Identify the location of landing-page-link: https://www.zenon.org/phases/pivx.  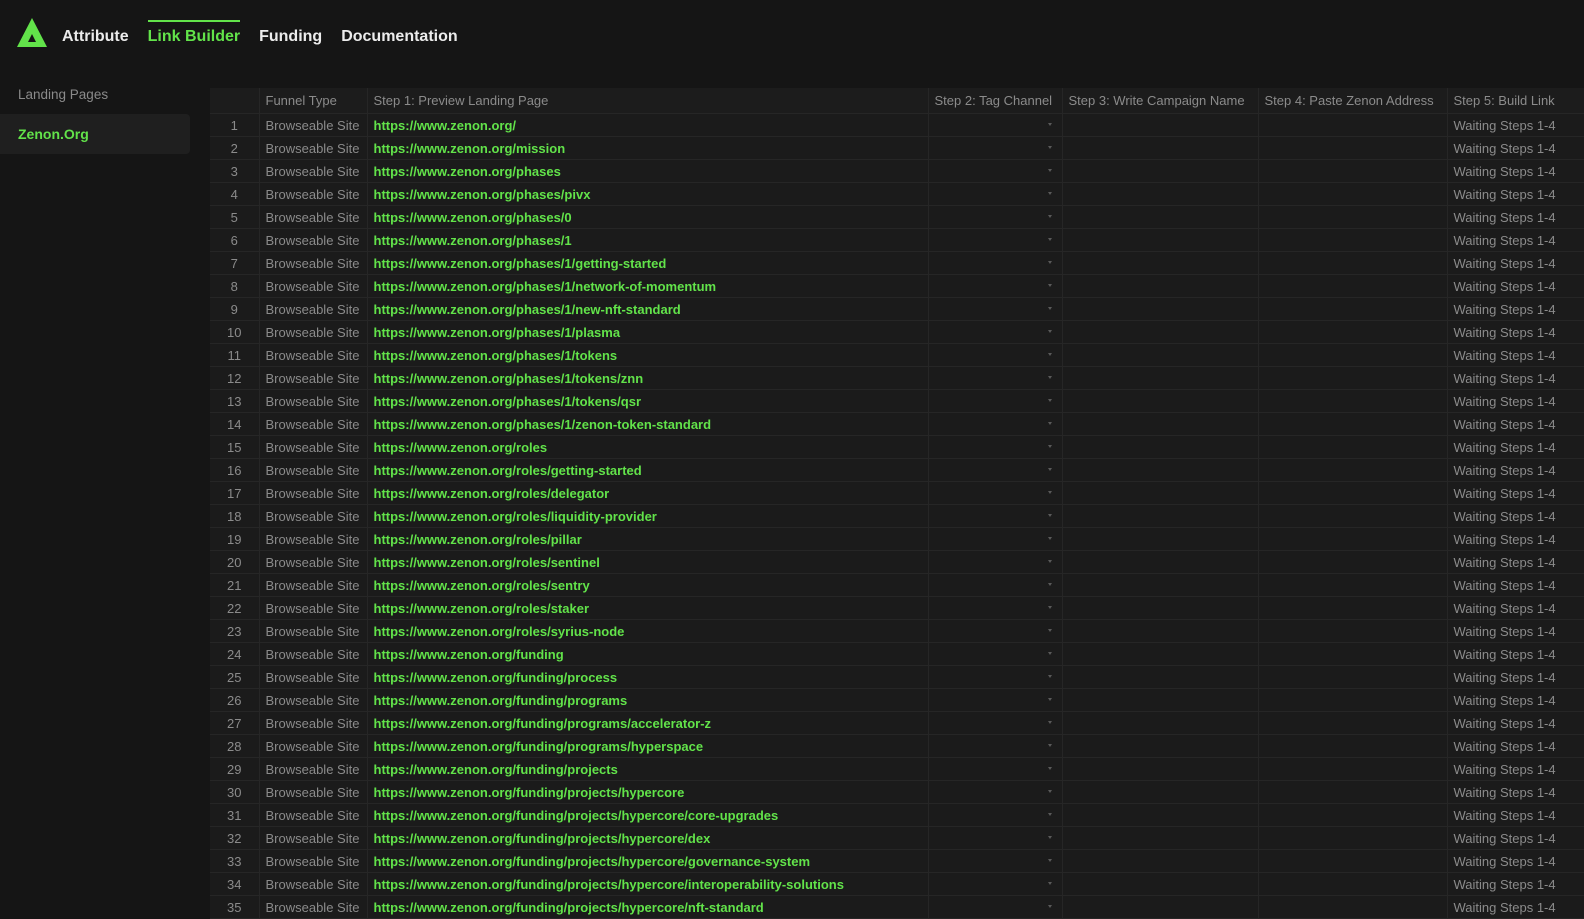
(482, 194).